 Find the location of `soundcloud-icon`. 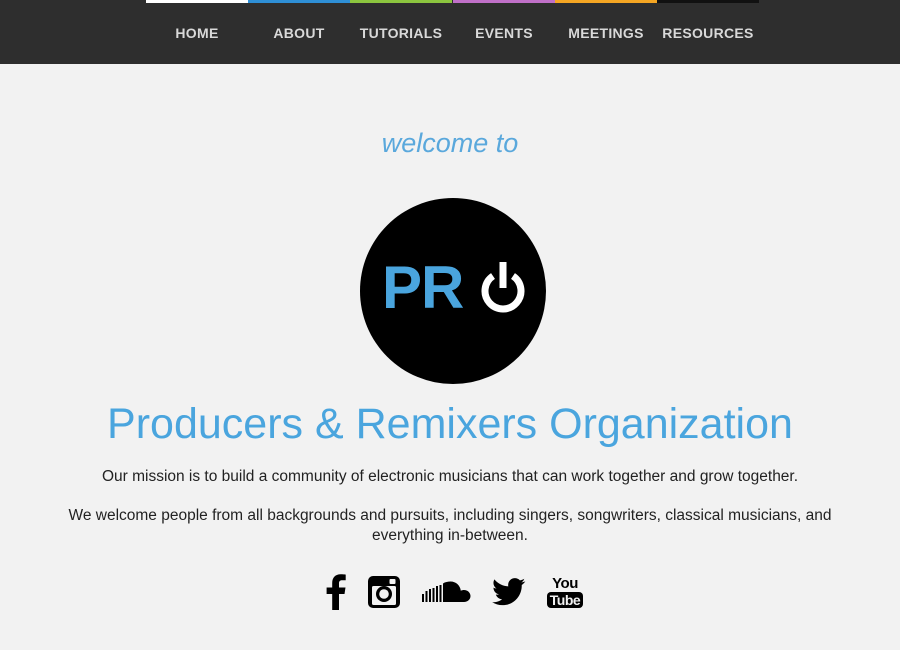

soundcloud-icon is located at coordinates (446, 591).